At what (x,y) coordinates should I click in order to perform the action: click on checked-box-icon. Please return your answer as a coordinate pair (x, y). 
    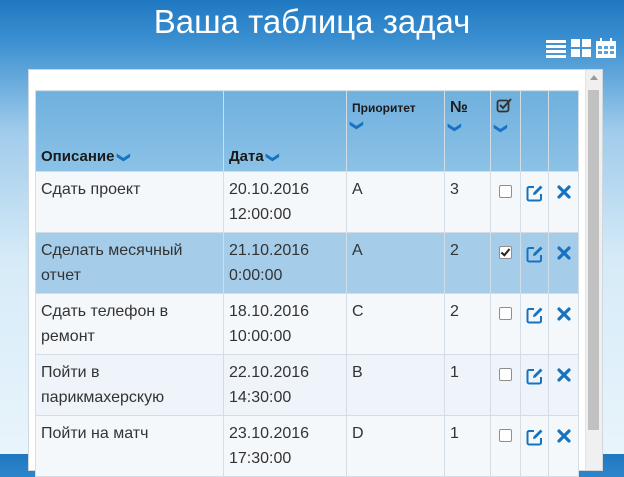
    Looking at the image, I should click on (504, 105).